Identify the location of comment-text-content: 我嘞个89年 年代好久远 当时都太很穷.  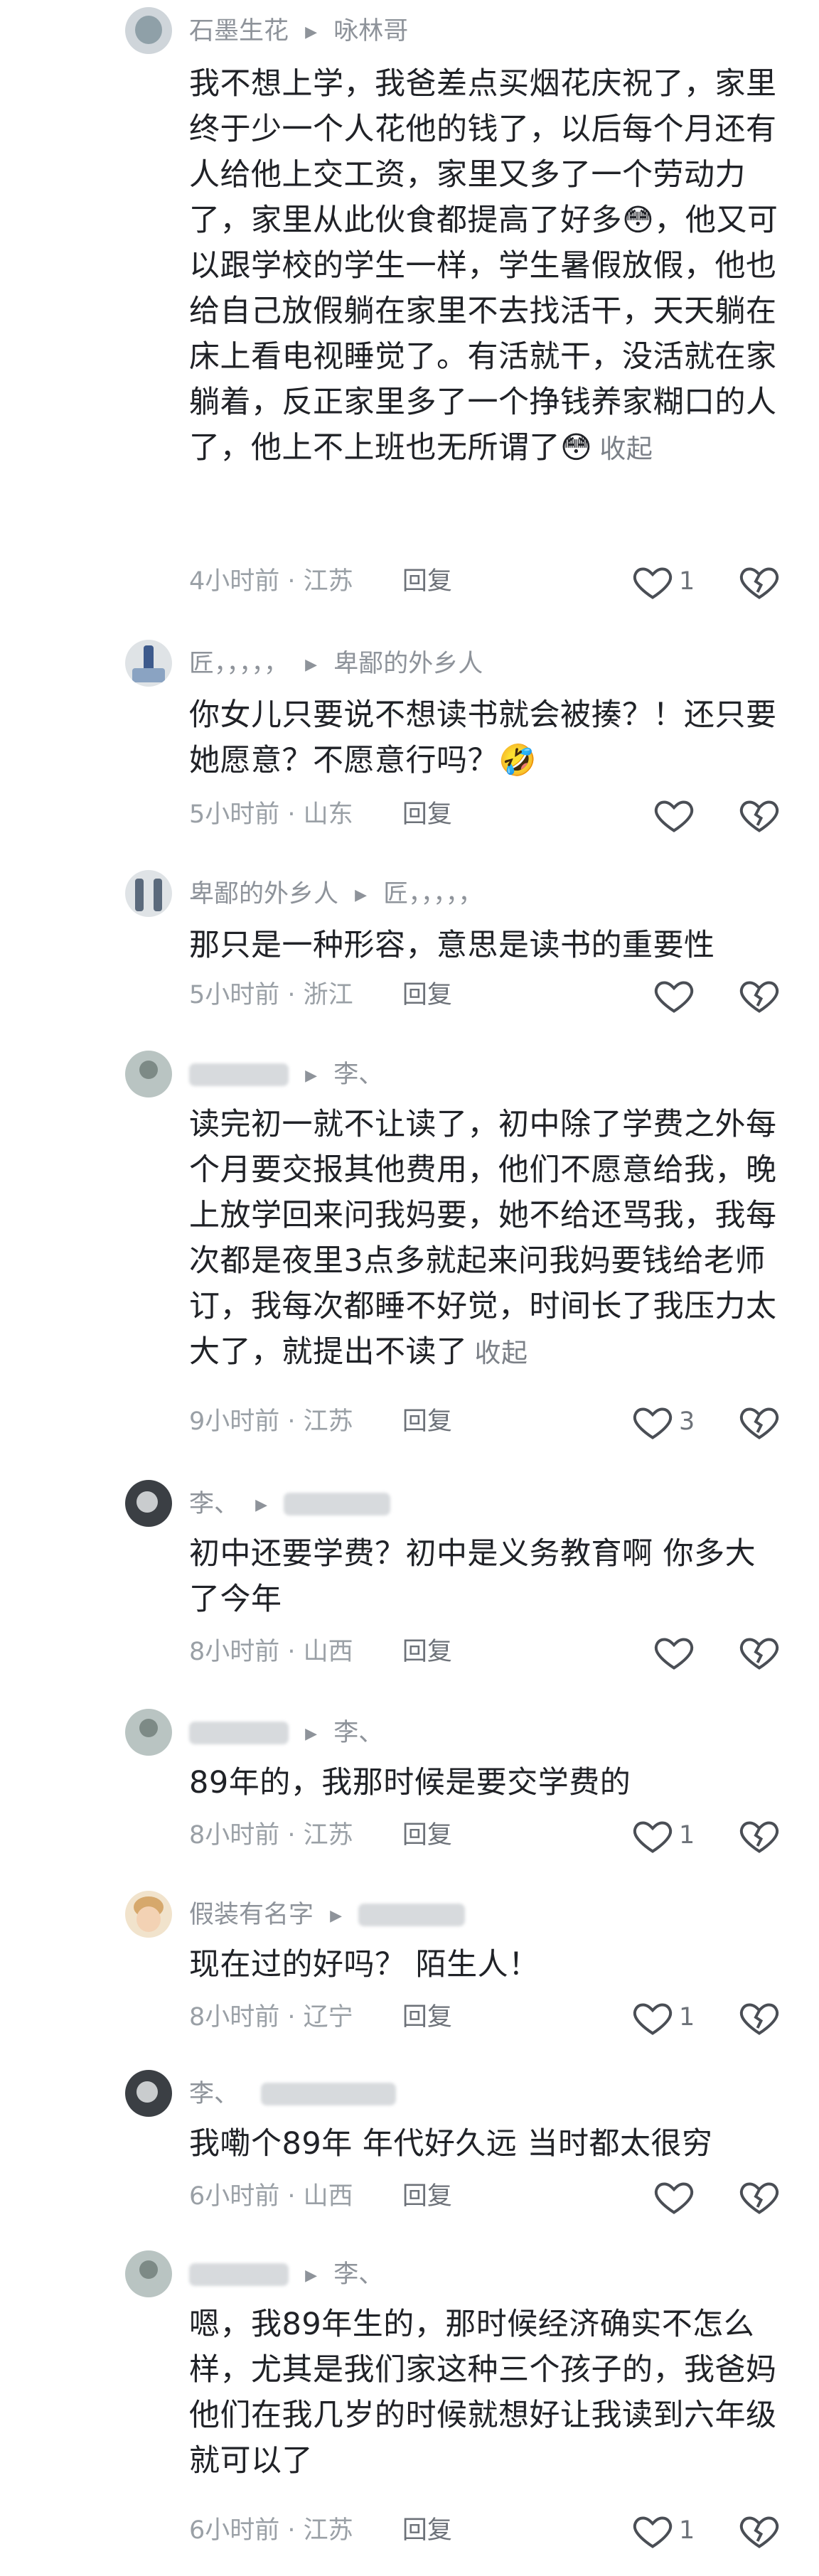
(451, 2144).